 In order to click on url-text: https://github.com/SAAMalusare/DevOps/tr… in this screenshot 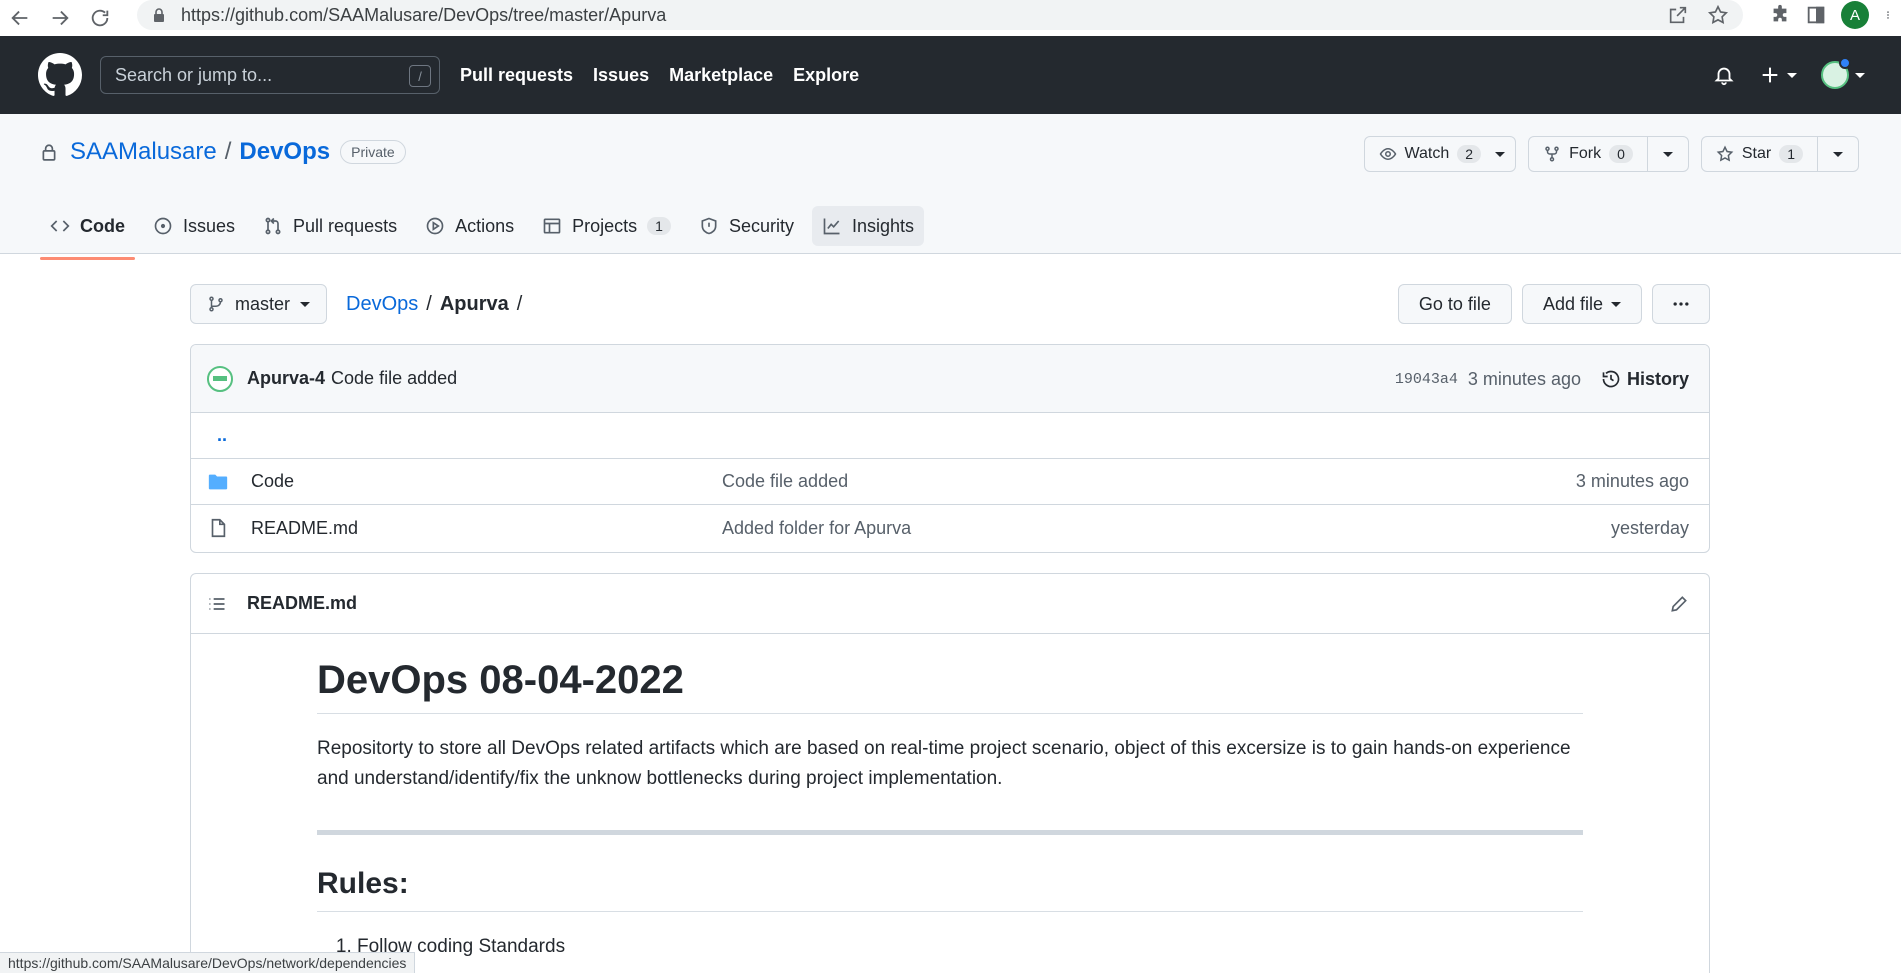, I will do `click(423, 15)`.